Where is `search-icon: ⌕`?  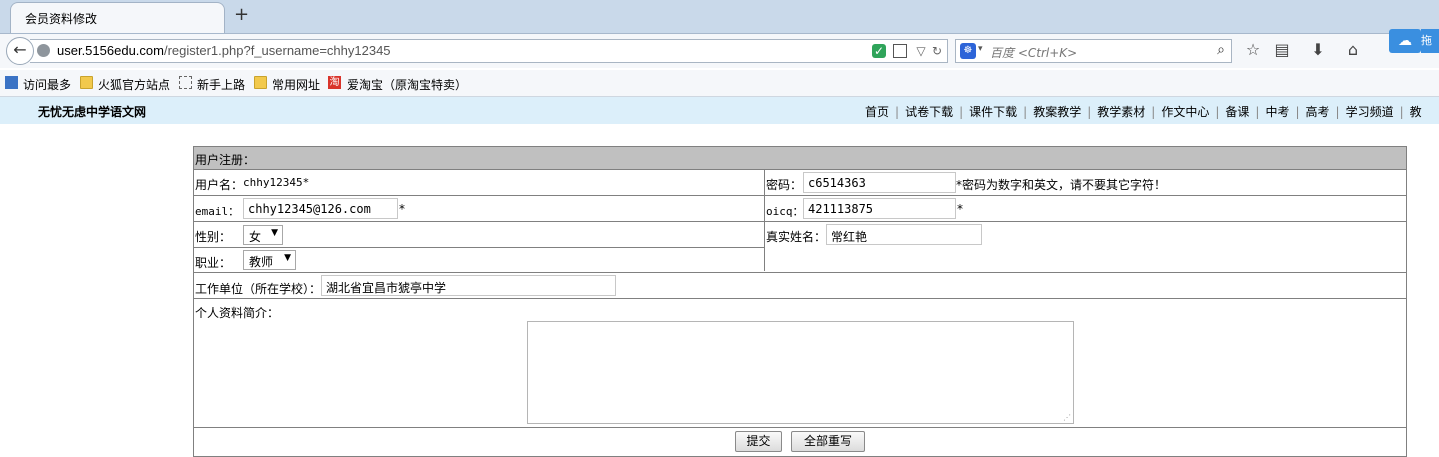 search-icon: ⌕ is located at coordinates (1221, 50).